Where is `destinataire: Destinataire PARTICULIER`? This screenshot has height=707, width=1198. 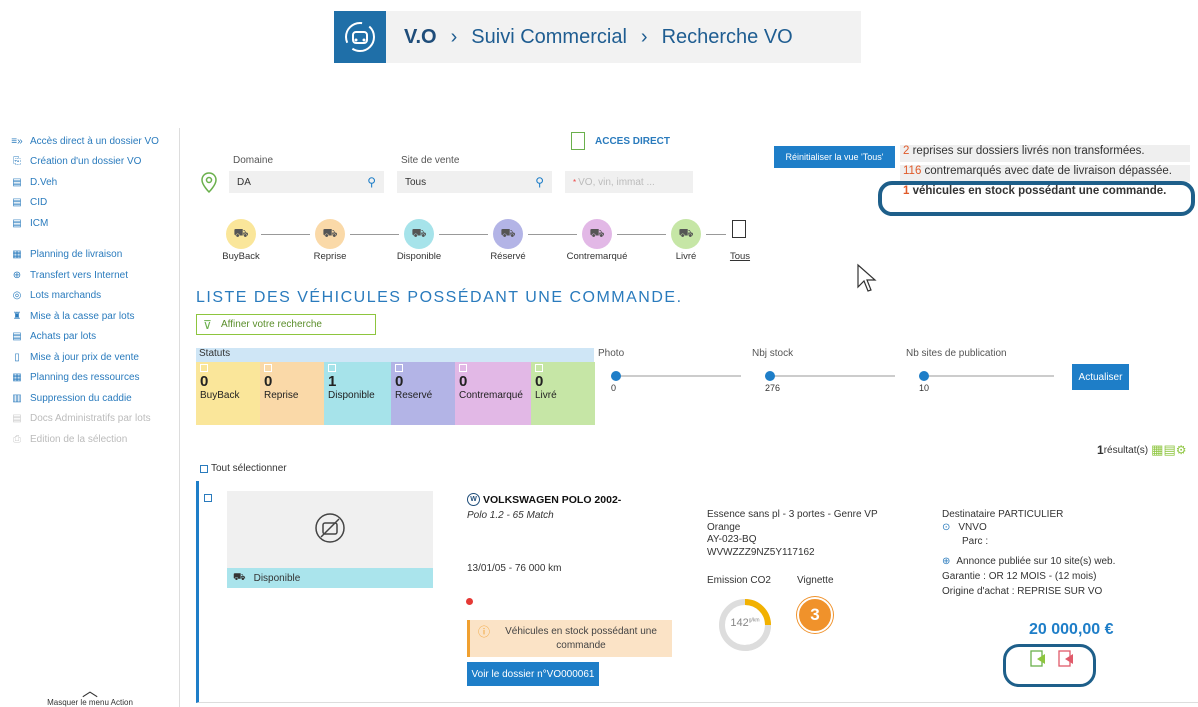 destinataire: Destinataire PARTICULIER is located at coordinates (1003, 514).